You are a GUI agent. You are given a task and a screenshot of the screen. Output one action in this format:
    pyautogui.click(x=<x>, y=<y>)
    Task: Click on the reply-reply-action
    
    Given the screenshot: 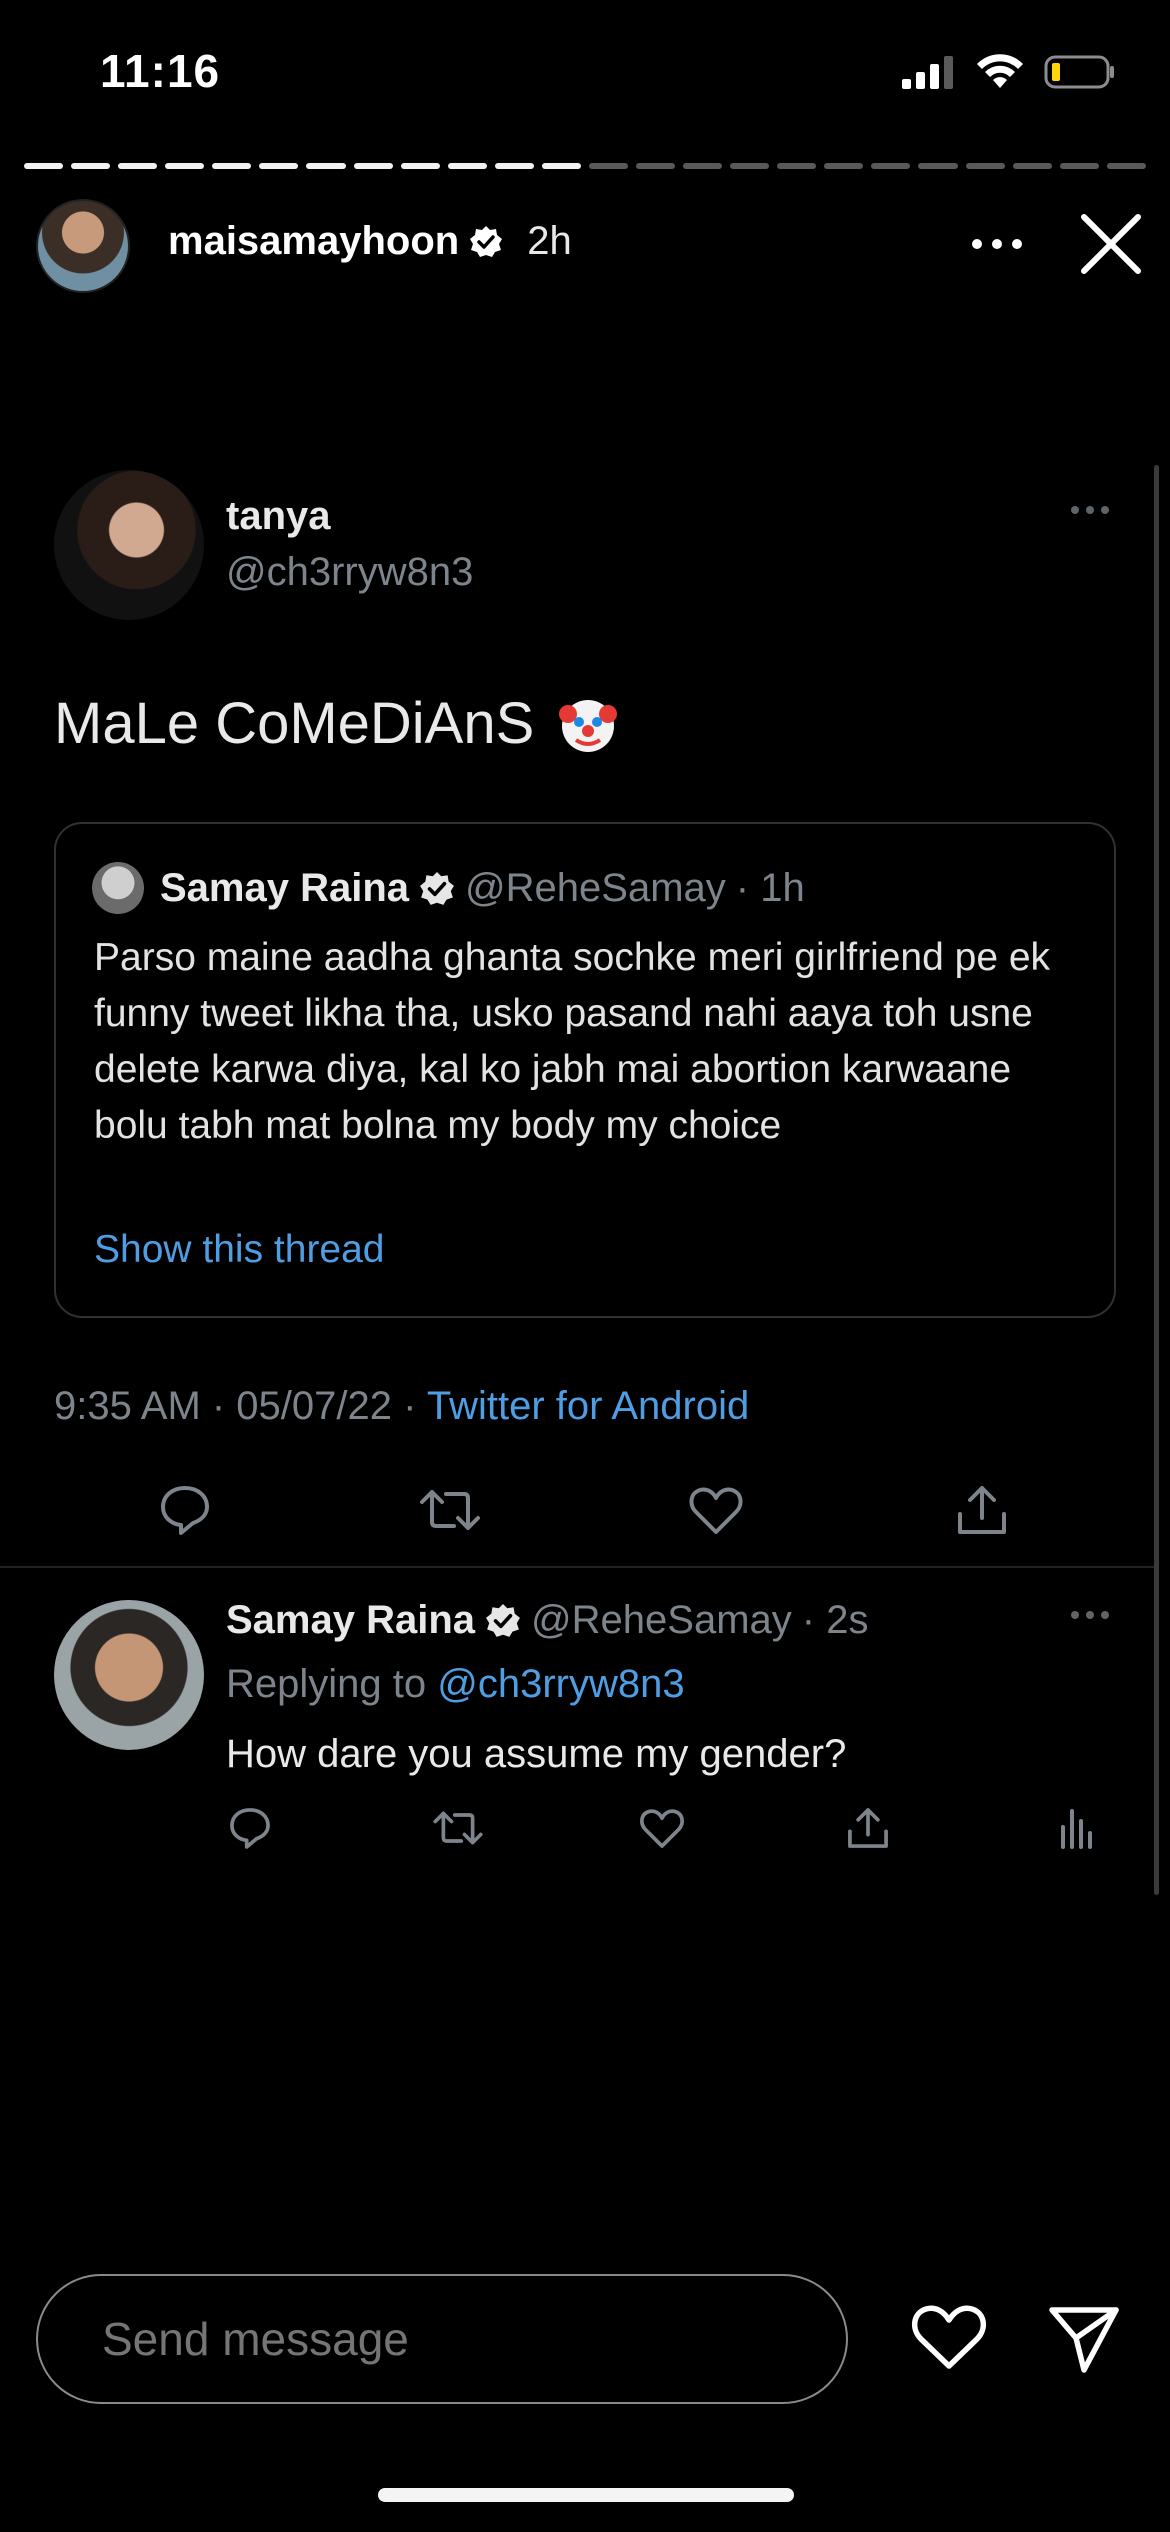 What is the action you would take?
    pyautogui.click(x=250, y=1828)
    